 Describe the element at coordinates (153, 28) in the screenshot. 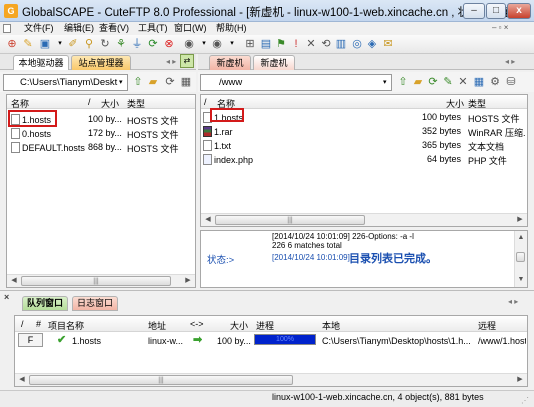

I see `menu-tools: 工具(T)` at that location.